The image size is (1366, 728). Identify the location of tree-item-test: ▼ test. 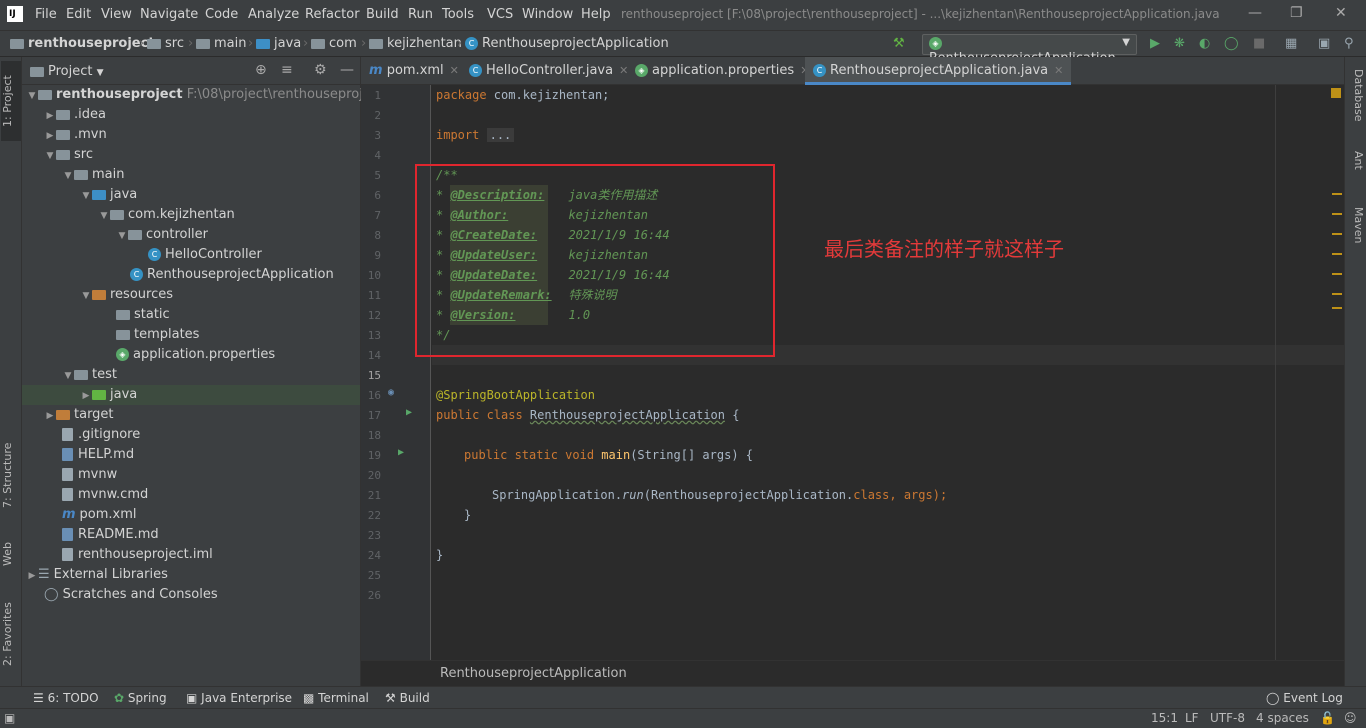
(191, 375).